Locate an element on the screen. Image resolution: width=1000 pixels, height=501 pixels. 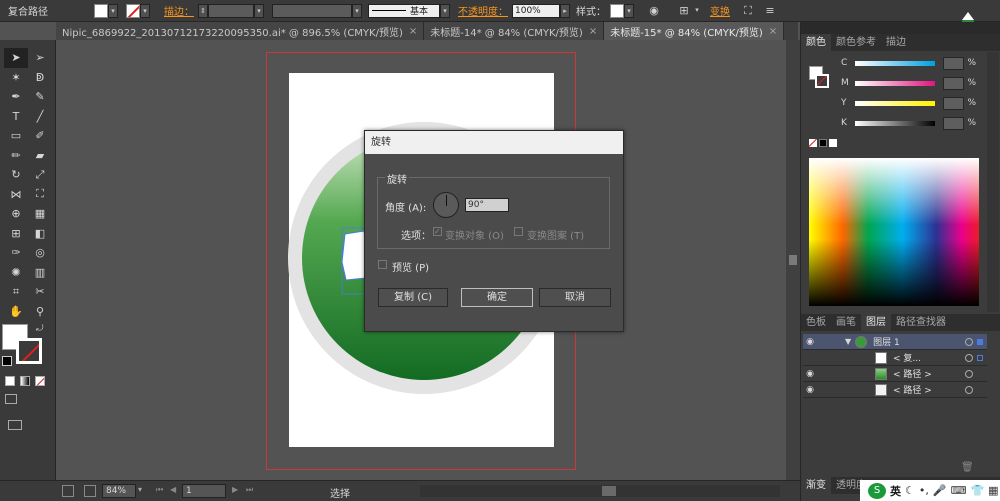
width-tool-icon: ⋈ is located at coordinates (16, 195).